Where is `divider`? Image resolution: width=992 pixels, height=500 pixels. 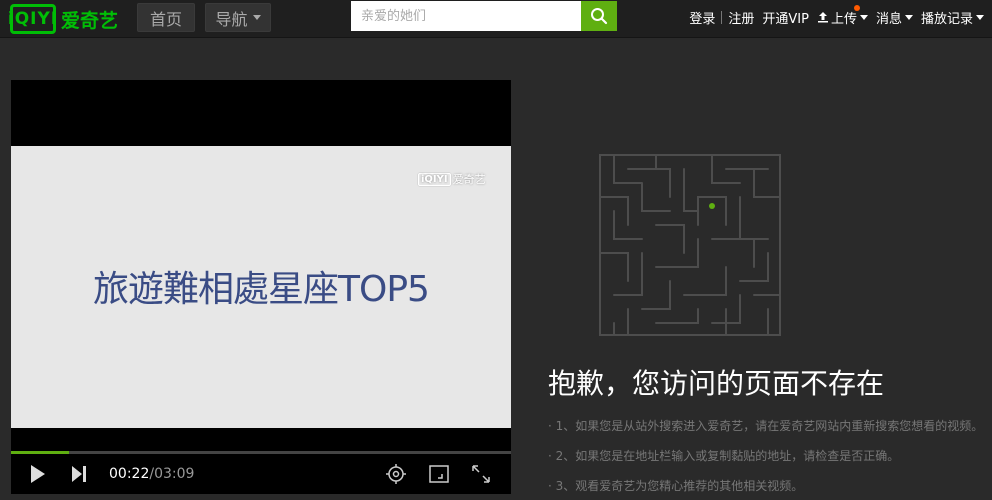
divider is located at coordinates (722, 17).